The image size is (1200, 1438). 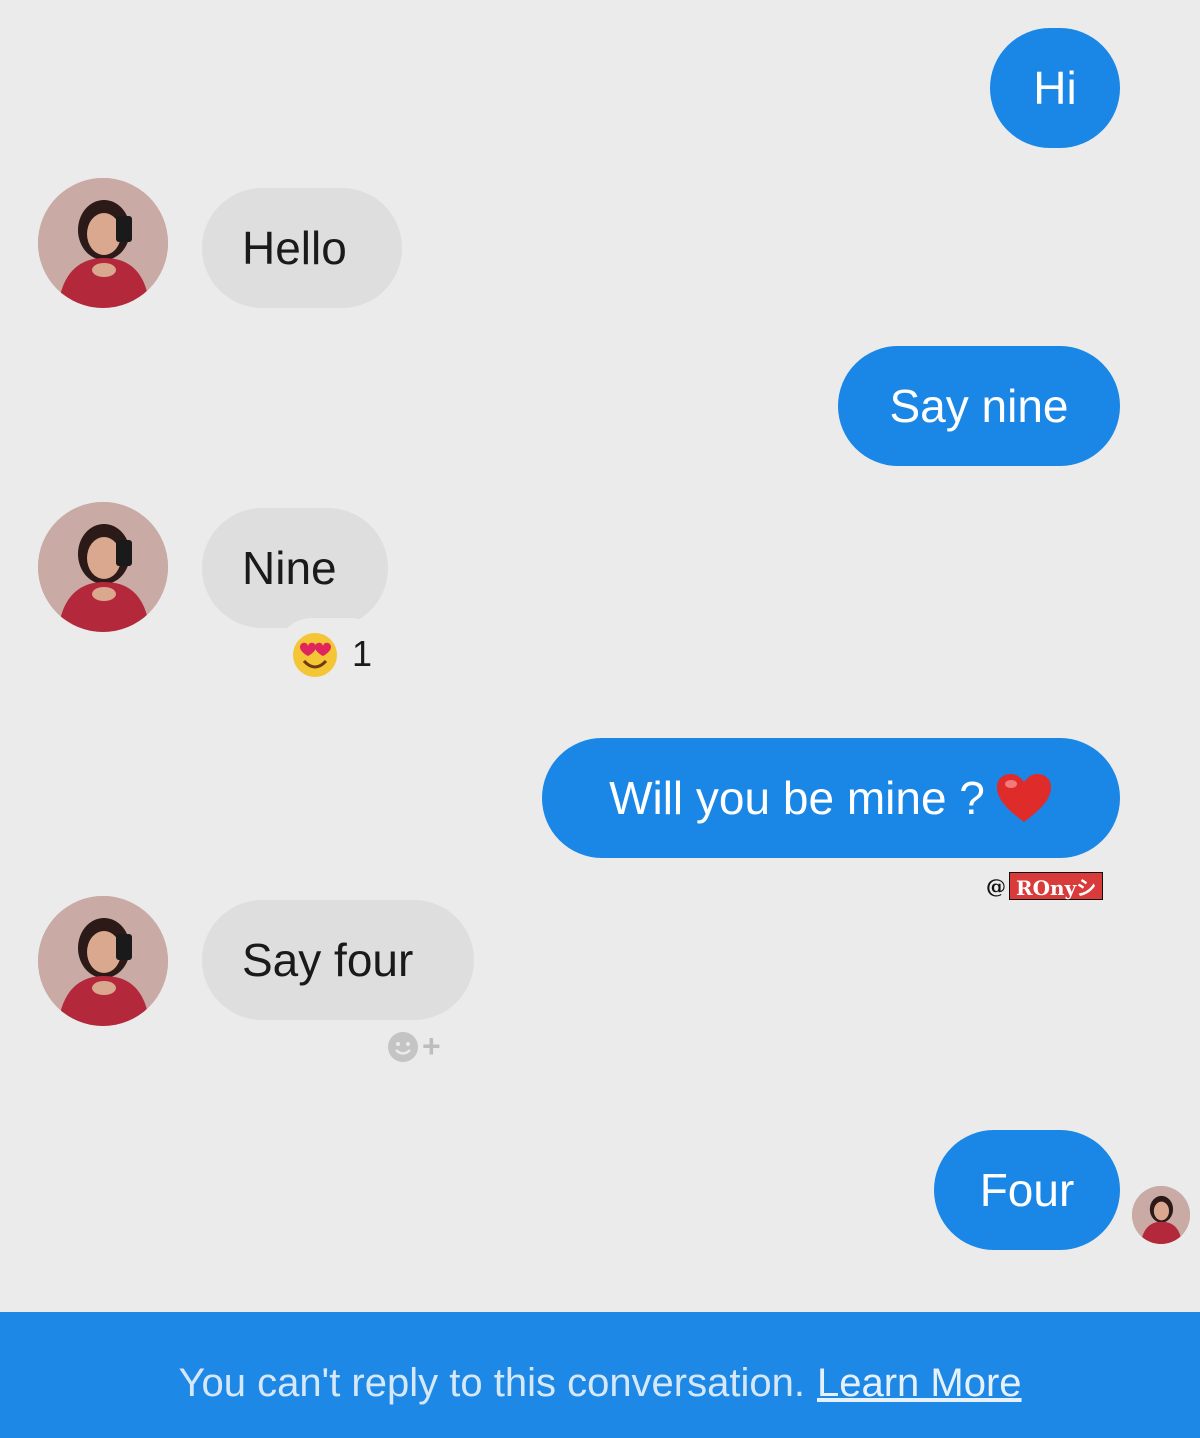 What do you see at coordinates (1056, 886) in the screenshot?
I see `watermark-handle: ROnyシ` at bounding box center [1056, 886].